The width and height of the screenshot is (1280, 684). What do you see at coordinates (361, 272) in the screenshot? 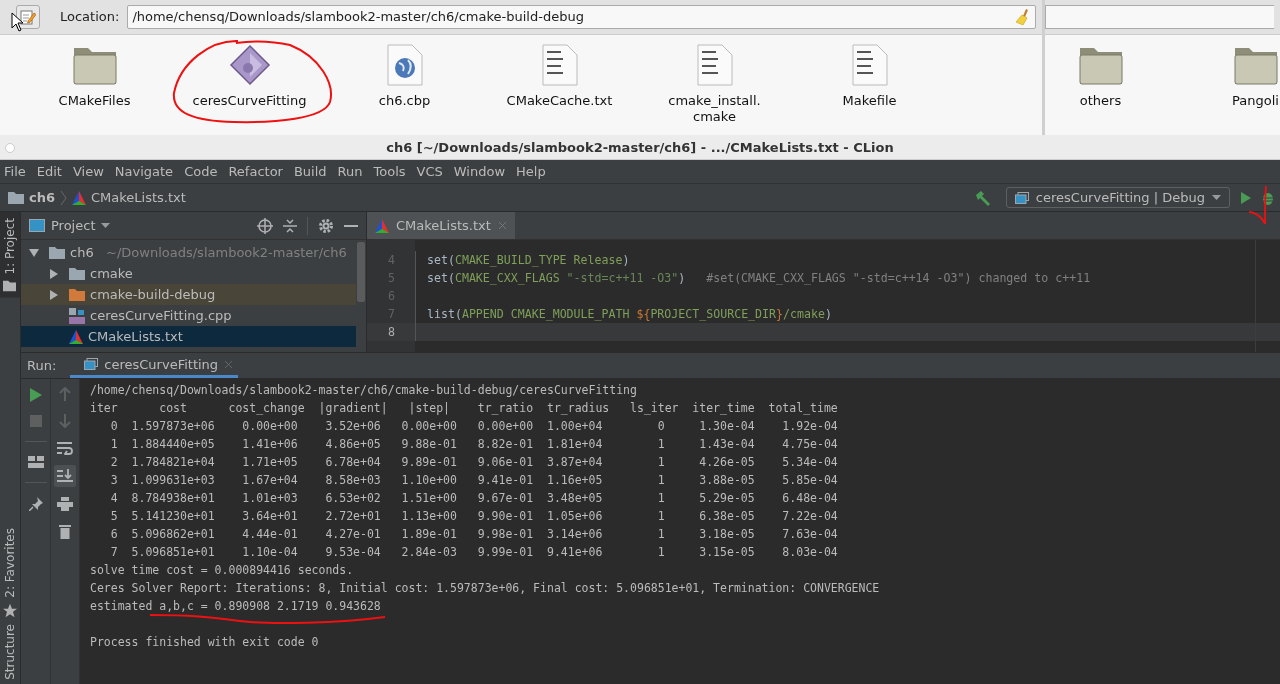
I see `scrollbar-thumb` at bounding box center [361, 272].